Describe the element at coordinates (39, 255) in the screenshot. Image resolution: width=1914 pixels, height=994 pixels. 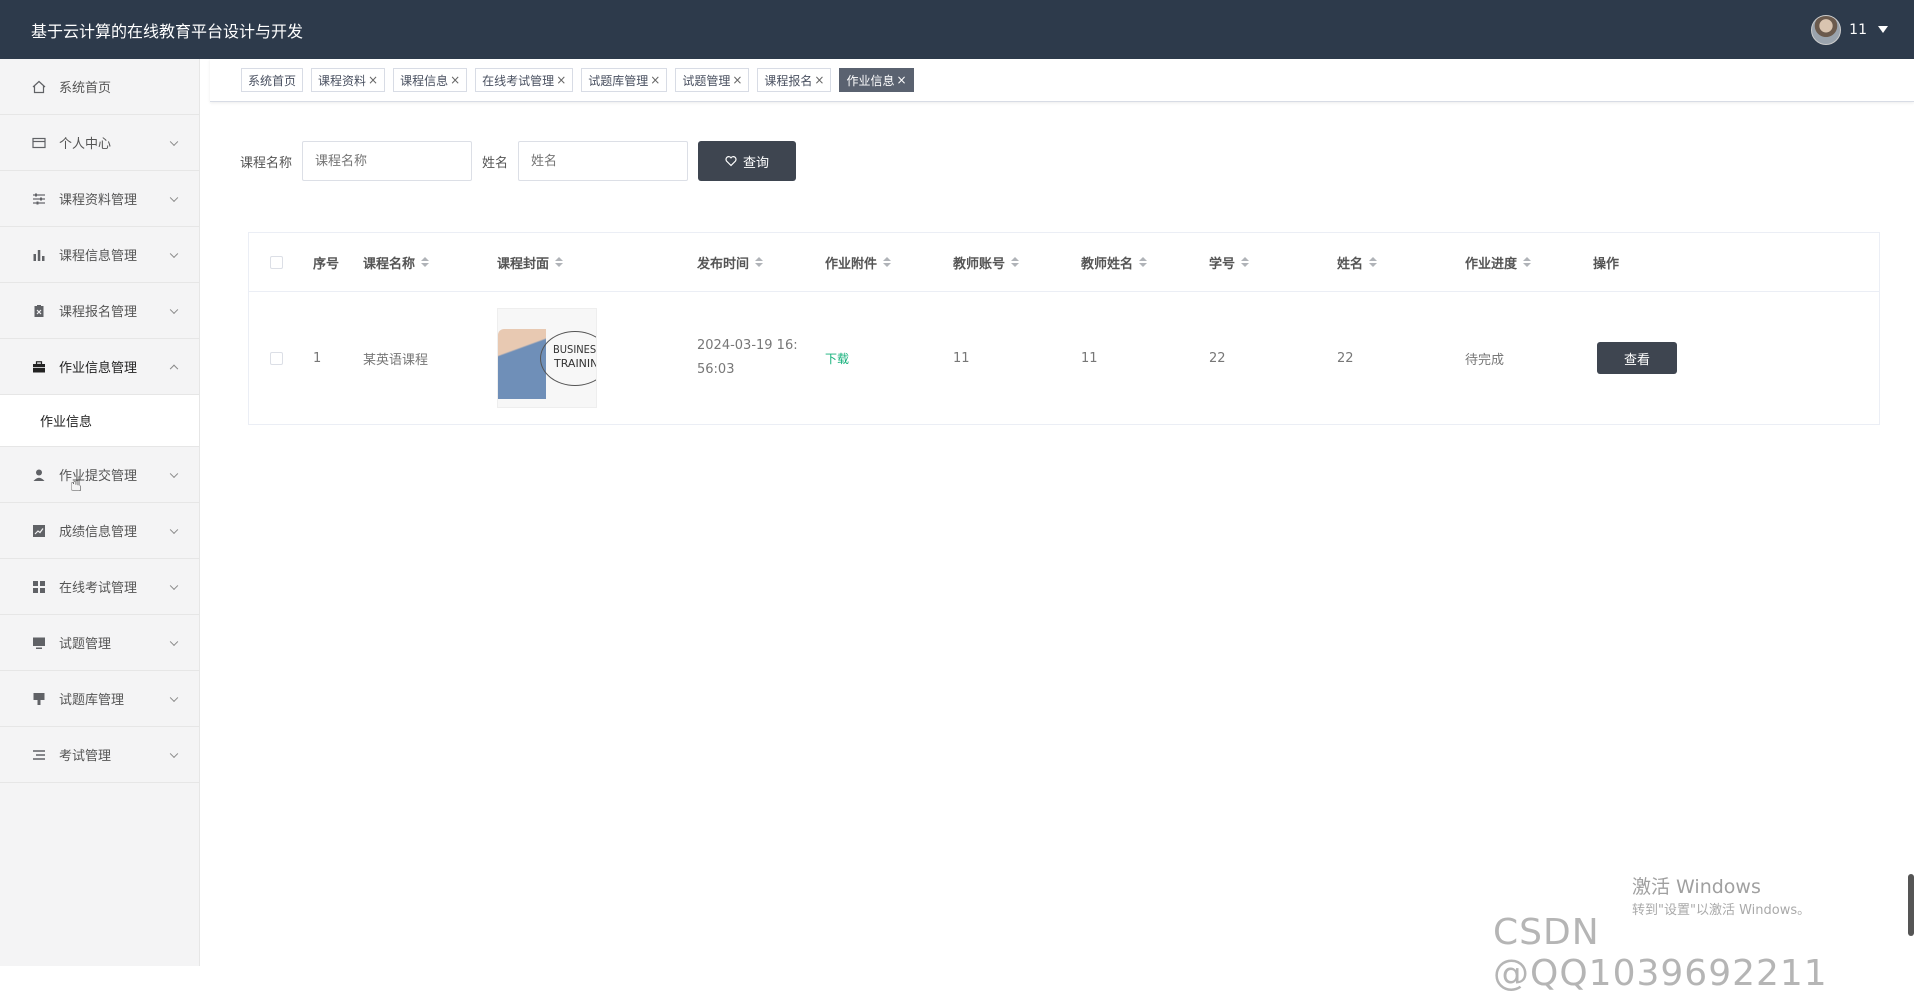
I see `bar-chart-icon` at that location.